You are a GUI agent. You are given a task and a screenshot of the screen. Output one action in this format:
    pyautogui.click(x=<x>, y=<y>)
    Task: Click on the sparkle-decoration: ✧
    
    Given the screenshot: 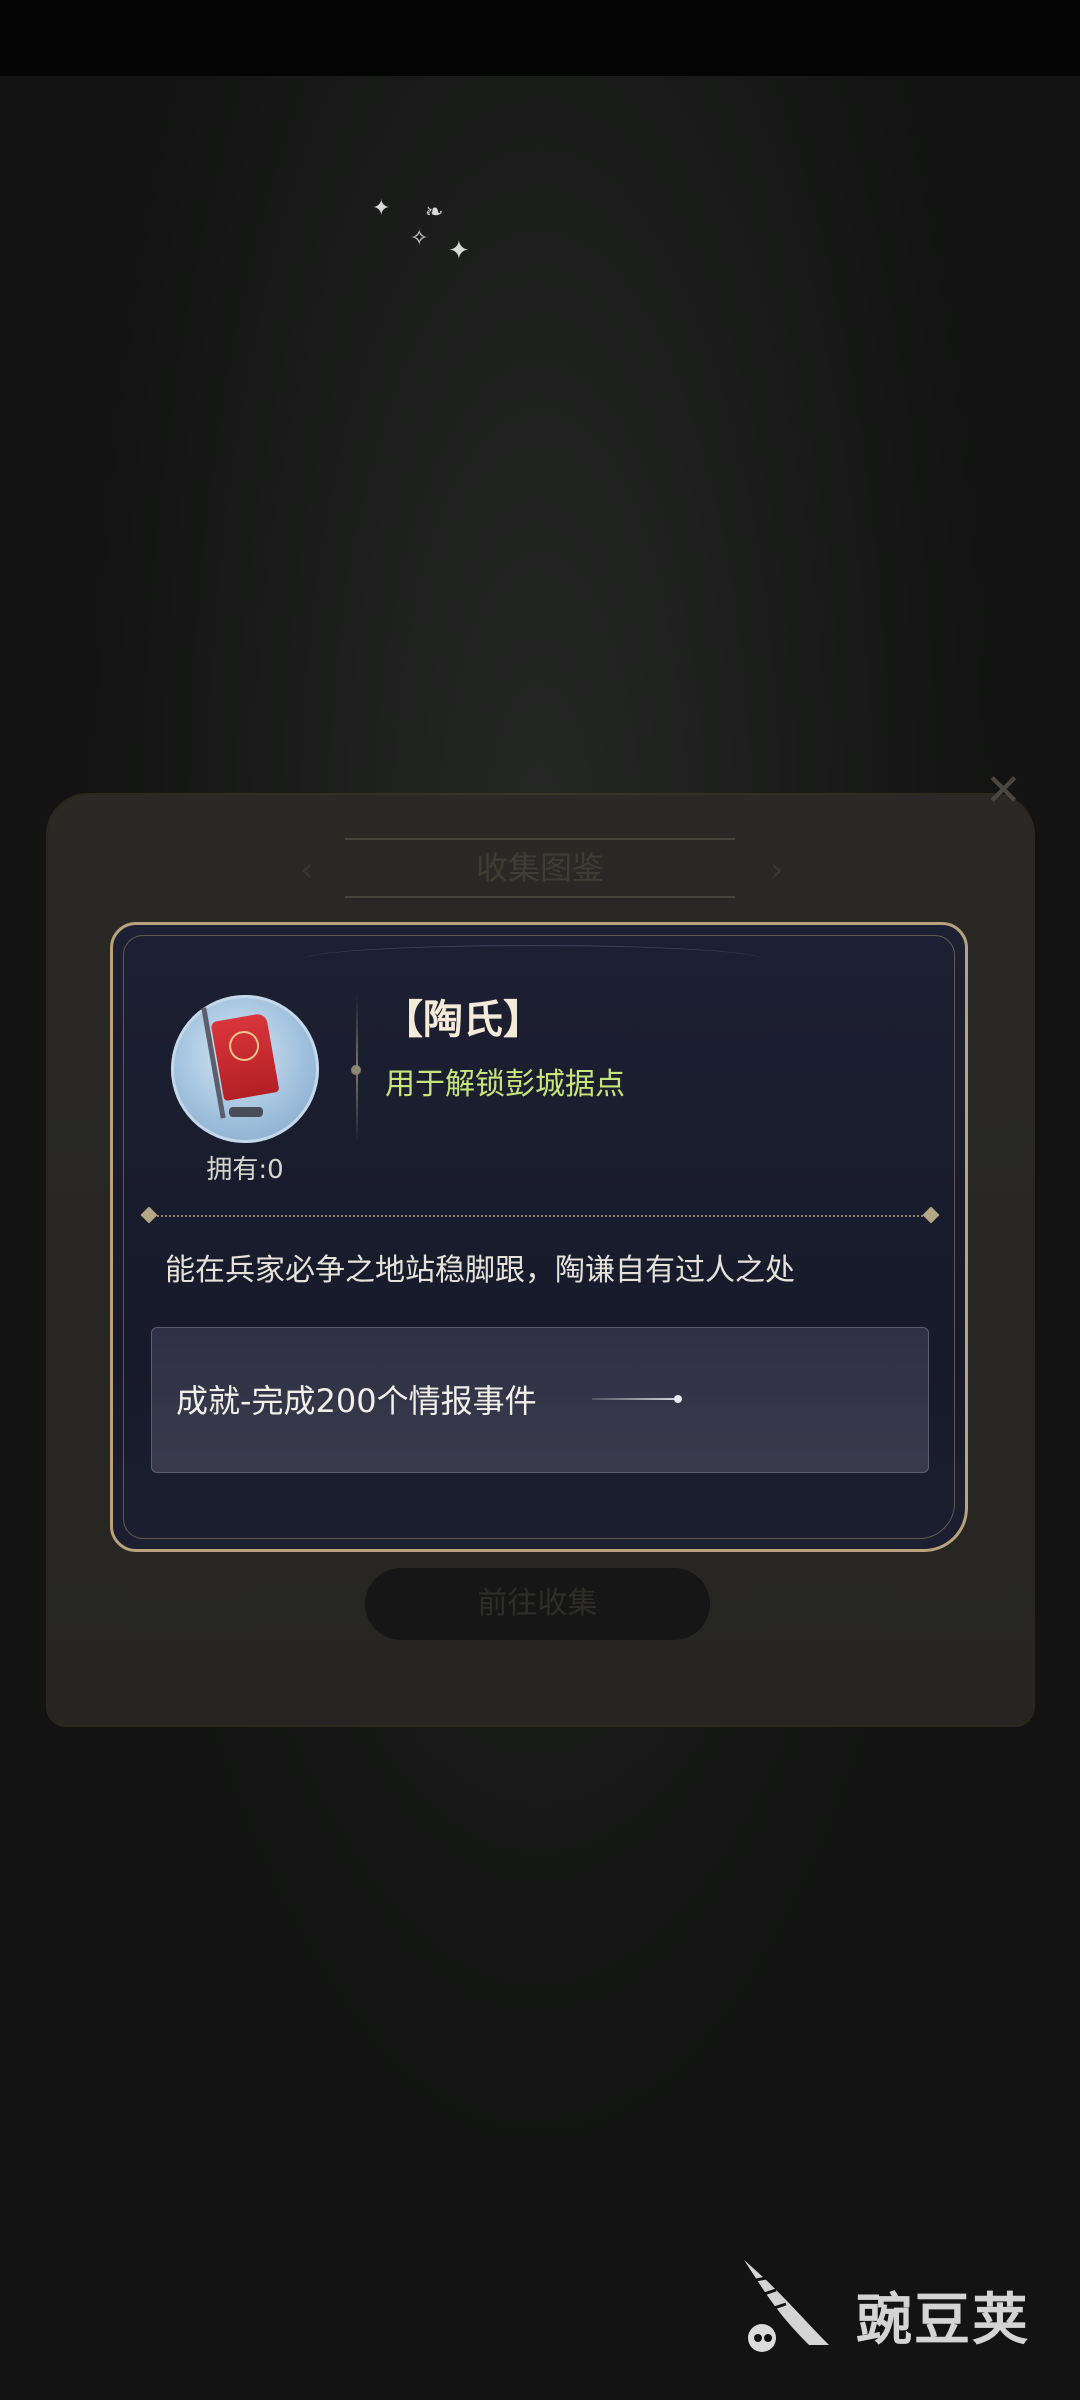 What is the action you would take?
    pyautogui.click(x=419, y=238)
    